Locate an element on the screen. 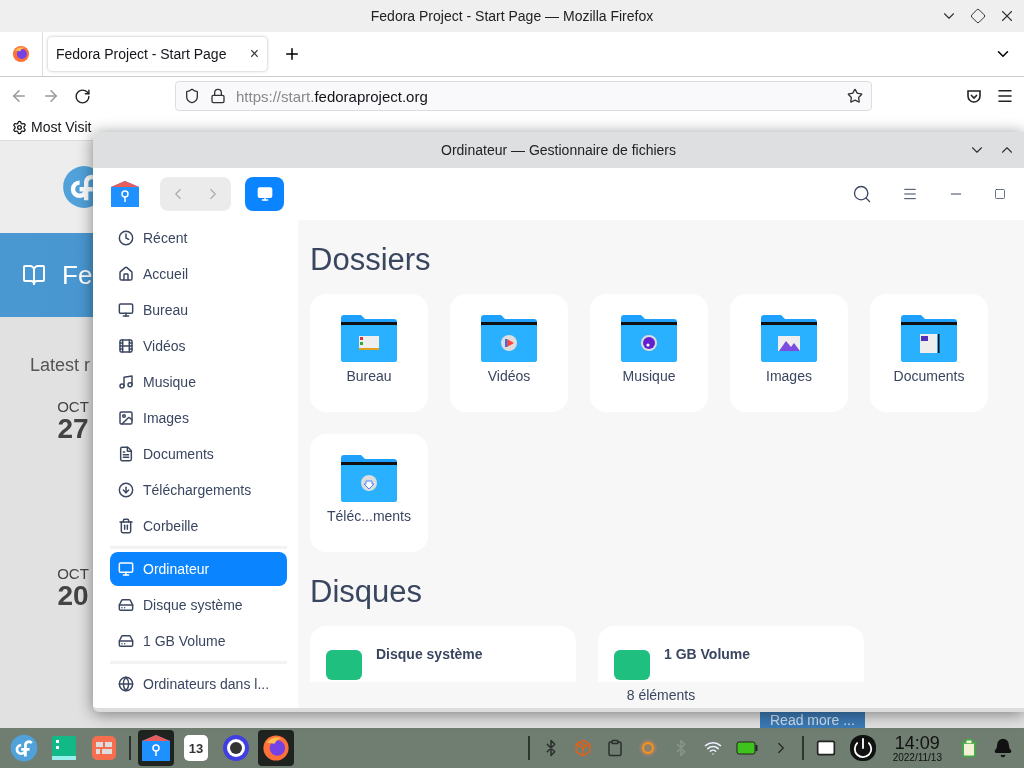  bell-icon is located at coordinates (1003, 748).